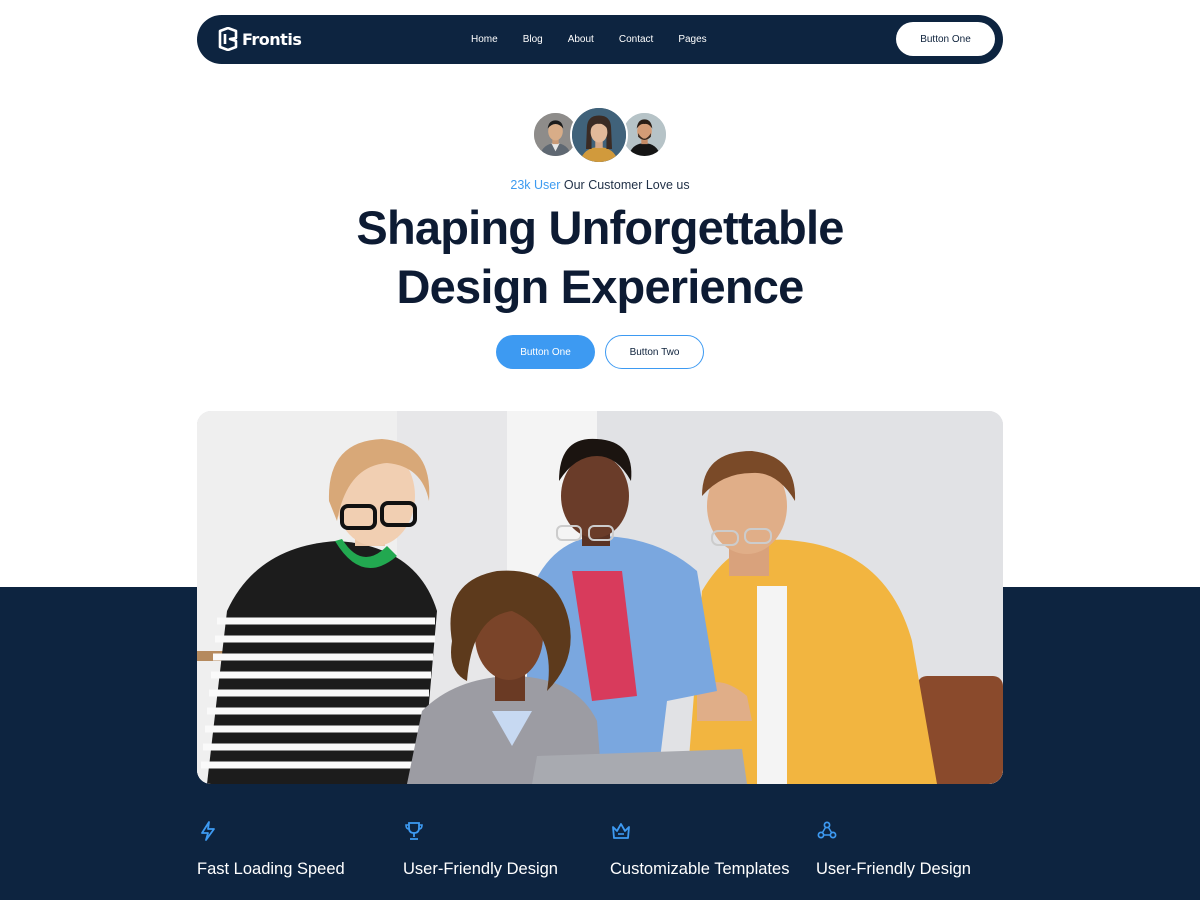  I want to click on nav-link-about: About, so click(581, 39).